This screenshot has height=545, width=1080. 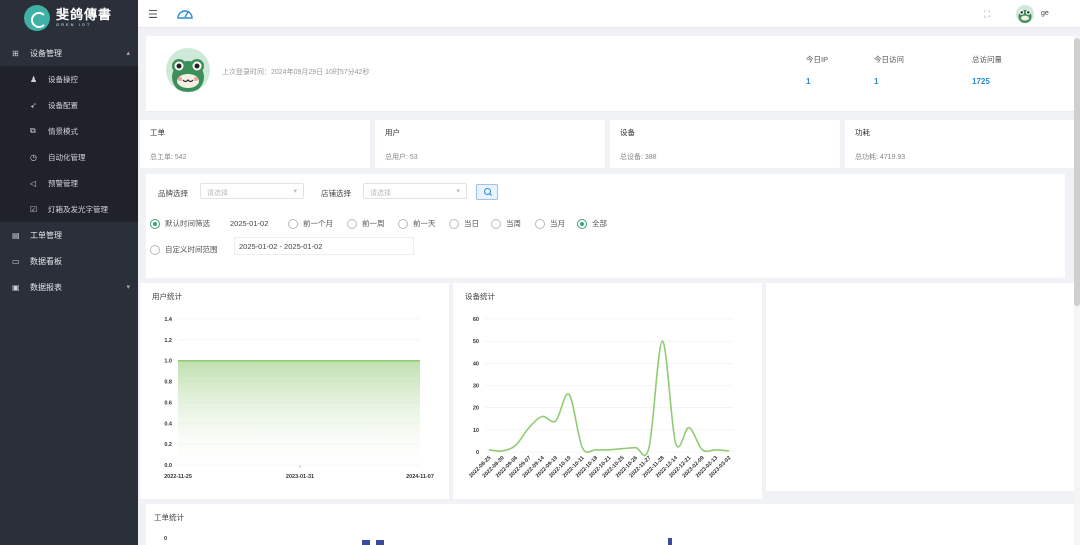 What do you see at coordinates (69, 157) in the screenshot?
I see `sidebar-item-automation: ◷ 自动化管理` at bounding box center [69, 157].